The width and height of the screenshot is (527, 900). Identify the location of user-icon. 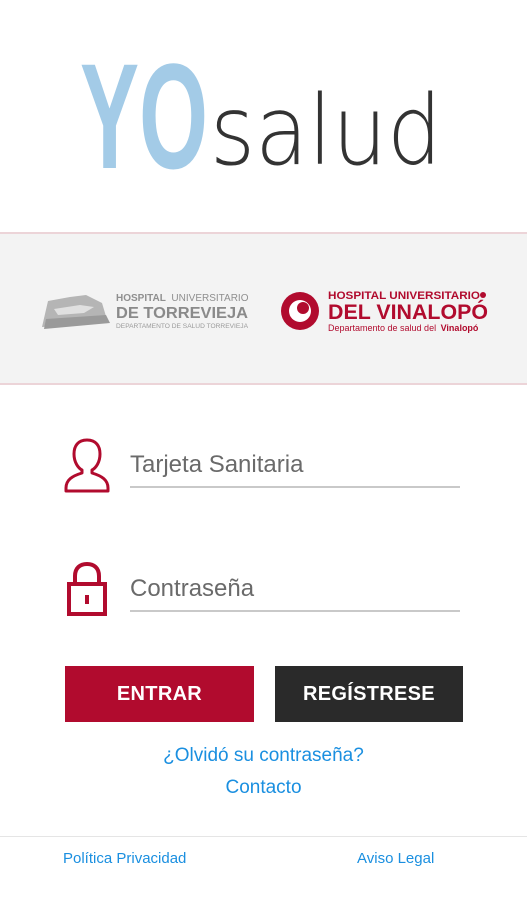
(87, 465).